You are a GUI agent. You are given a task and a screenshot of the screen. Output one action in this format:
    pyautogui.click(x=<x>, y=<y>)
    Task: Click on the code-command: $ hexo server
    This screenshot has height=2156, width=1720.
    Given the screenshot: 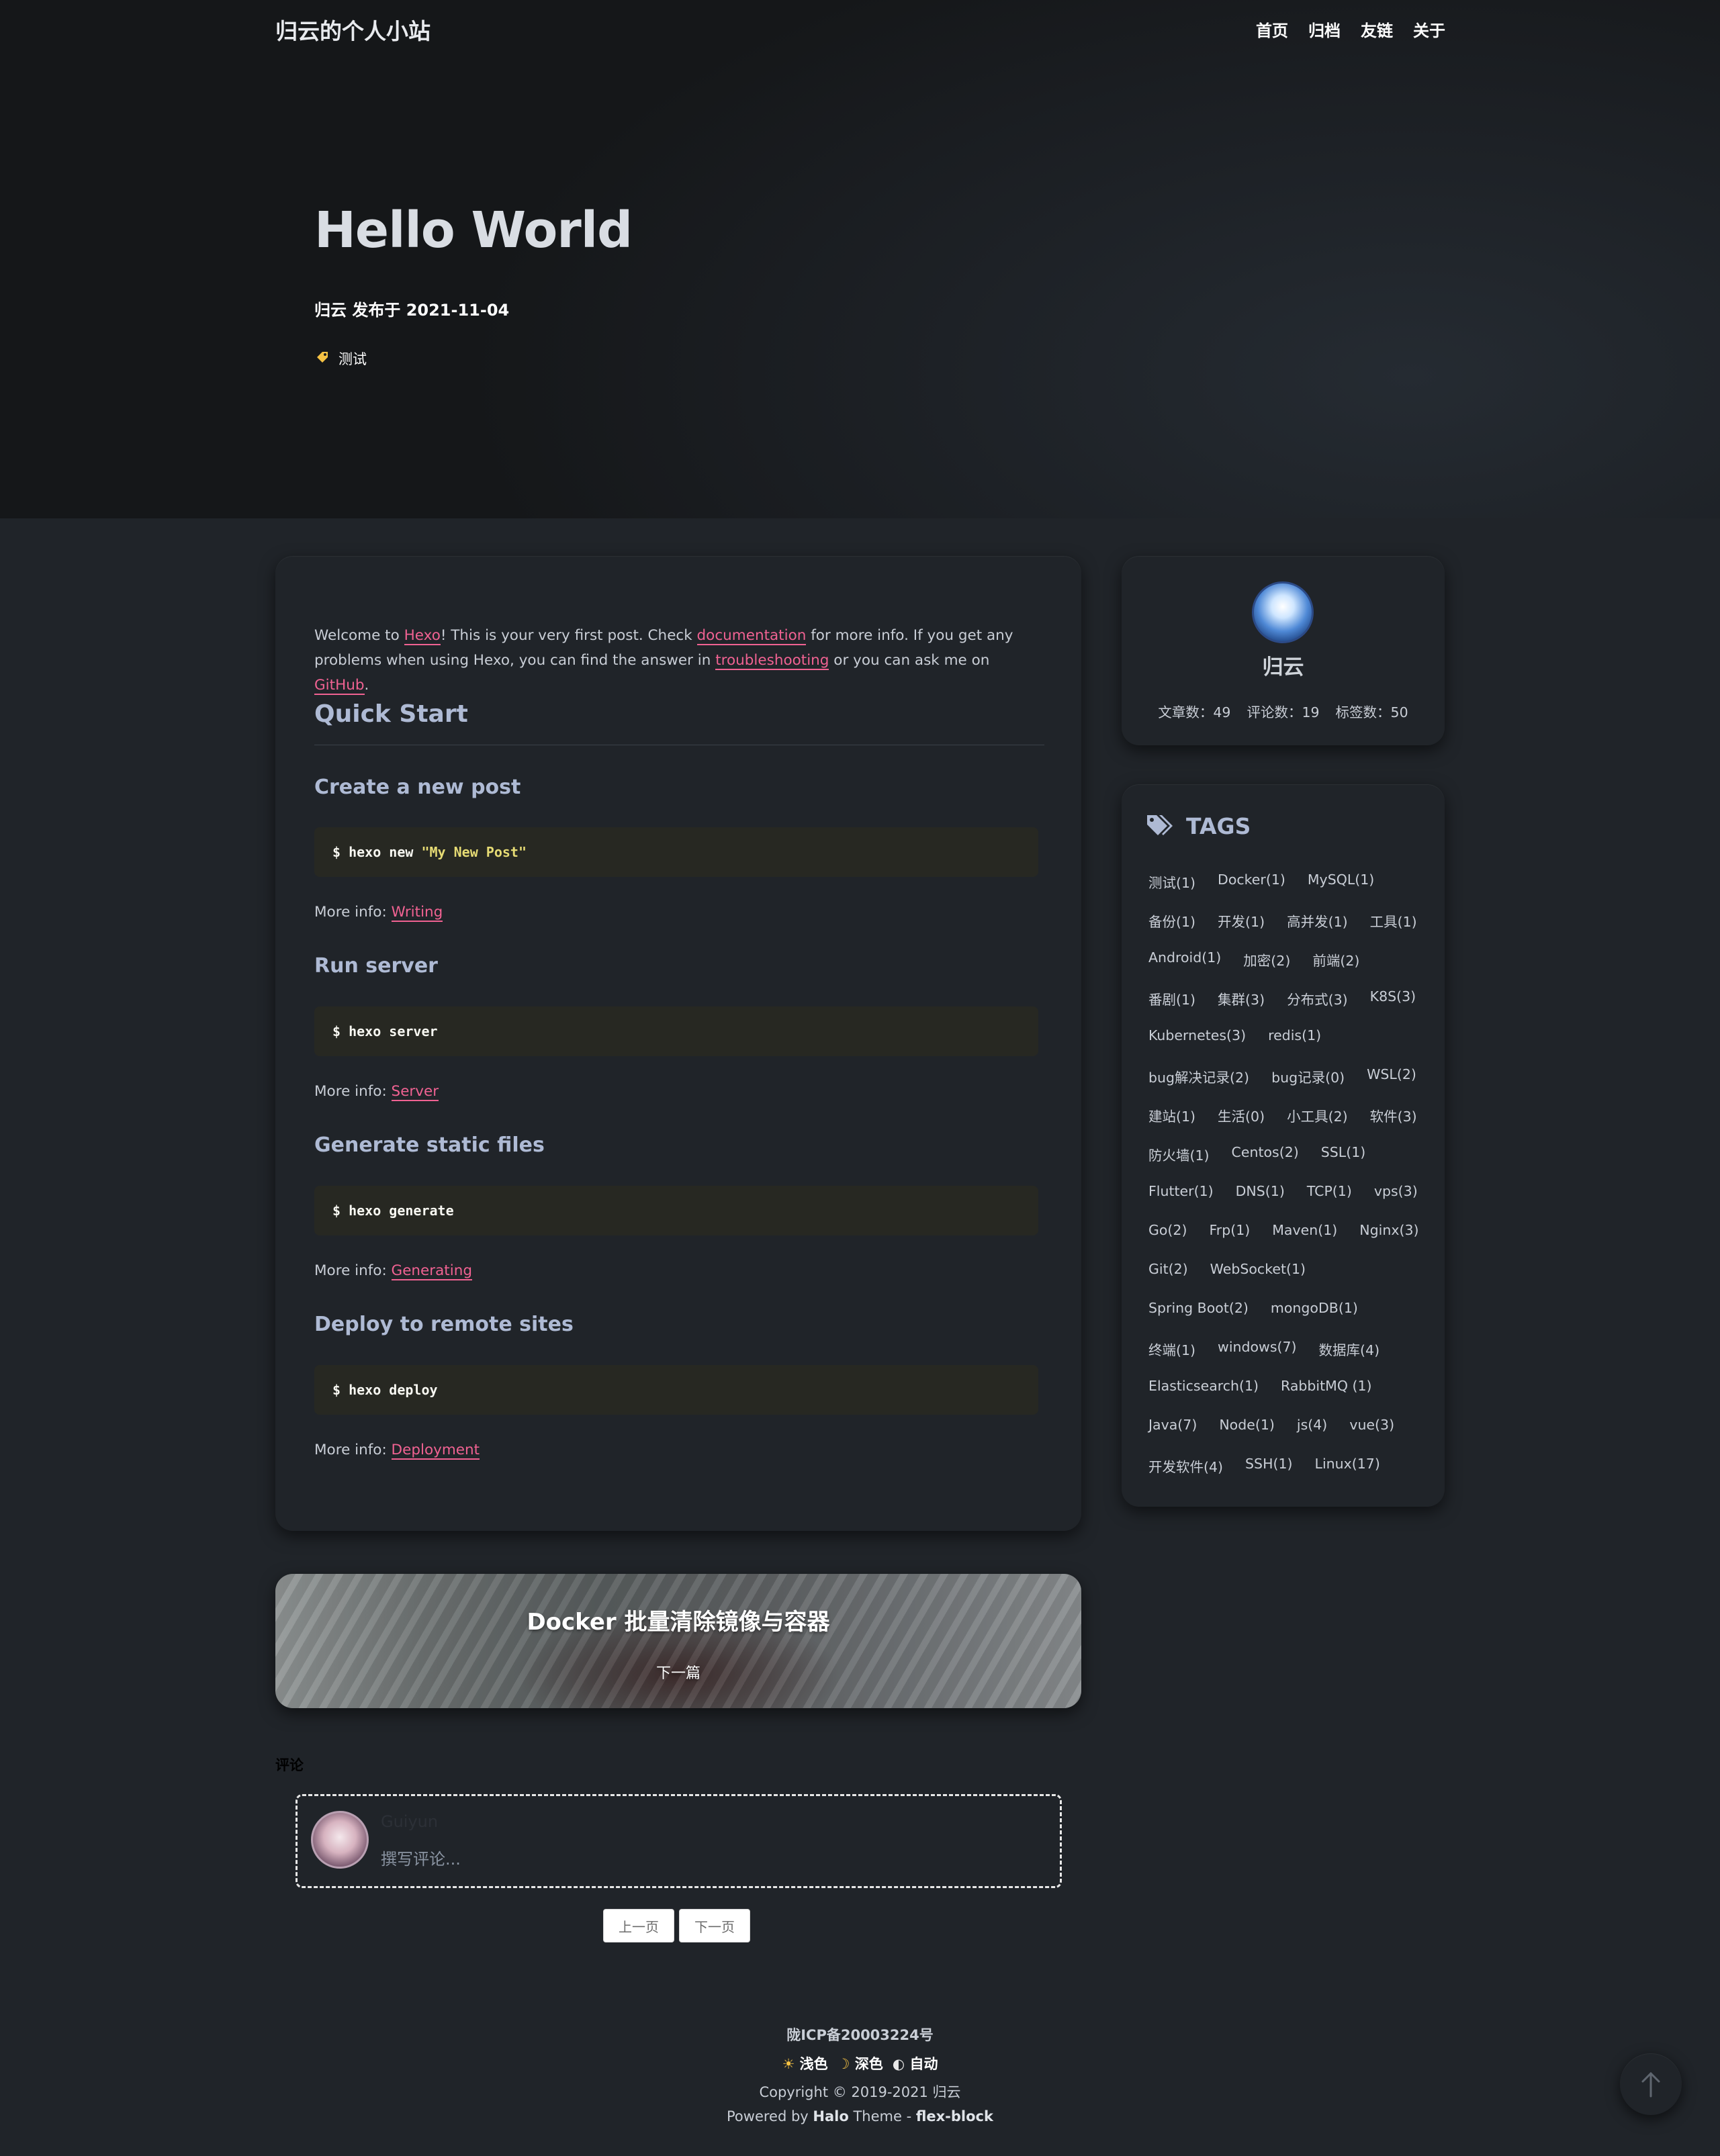 What is the action you would take?
    pyautogui.click(x=385, y=1031)
    